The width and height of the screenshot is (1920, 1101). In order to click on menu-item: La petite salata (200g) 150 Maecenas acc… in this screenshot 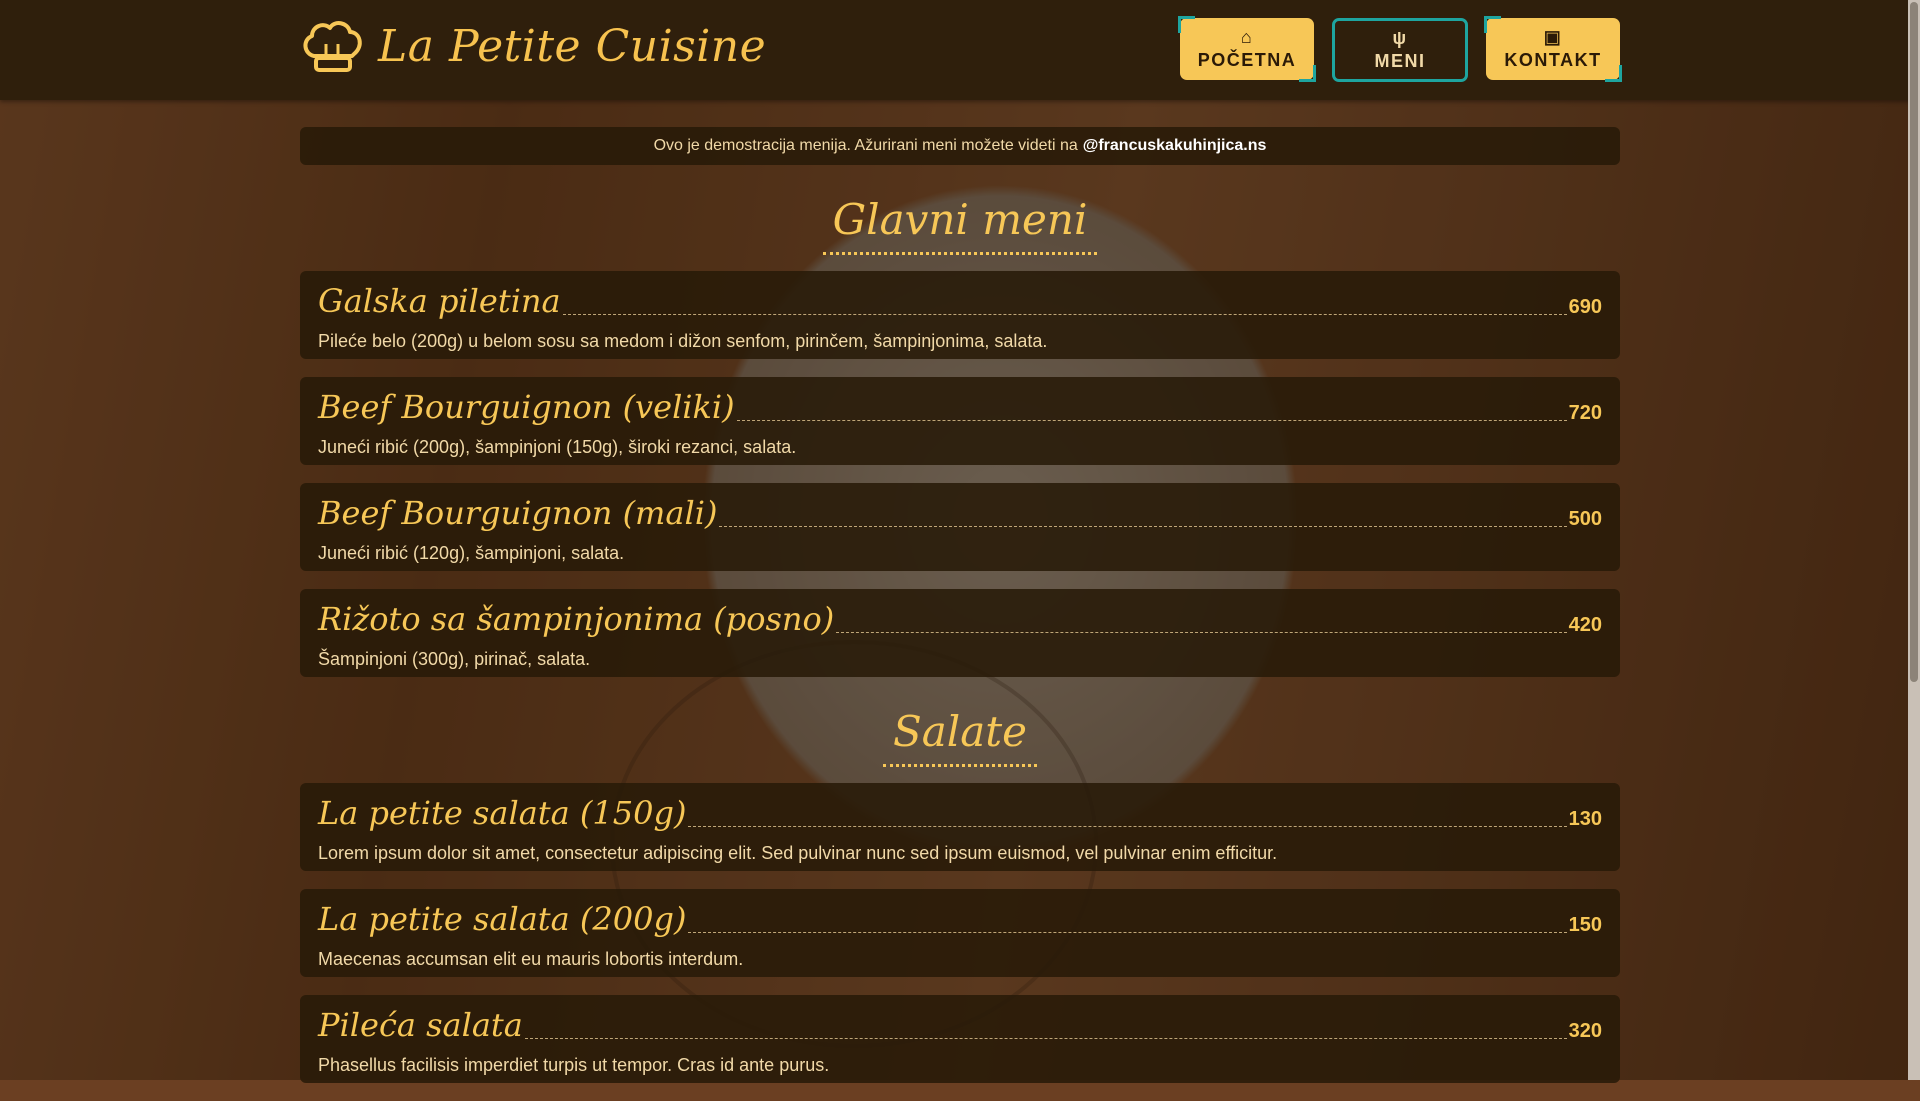, I will do `click(960, 933)`.